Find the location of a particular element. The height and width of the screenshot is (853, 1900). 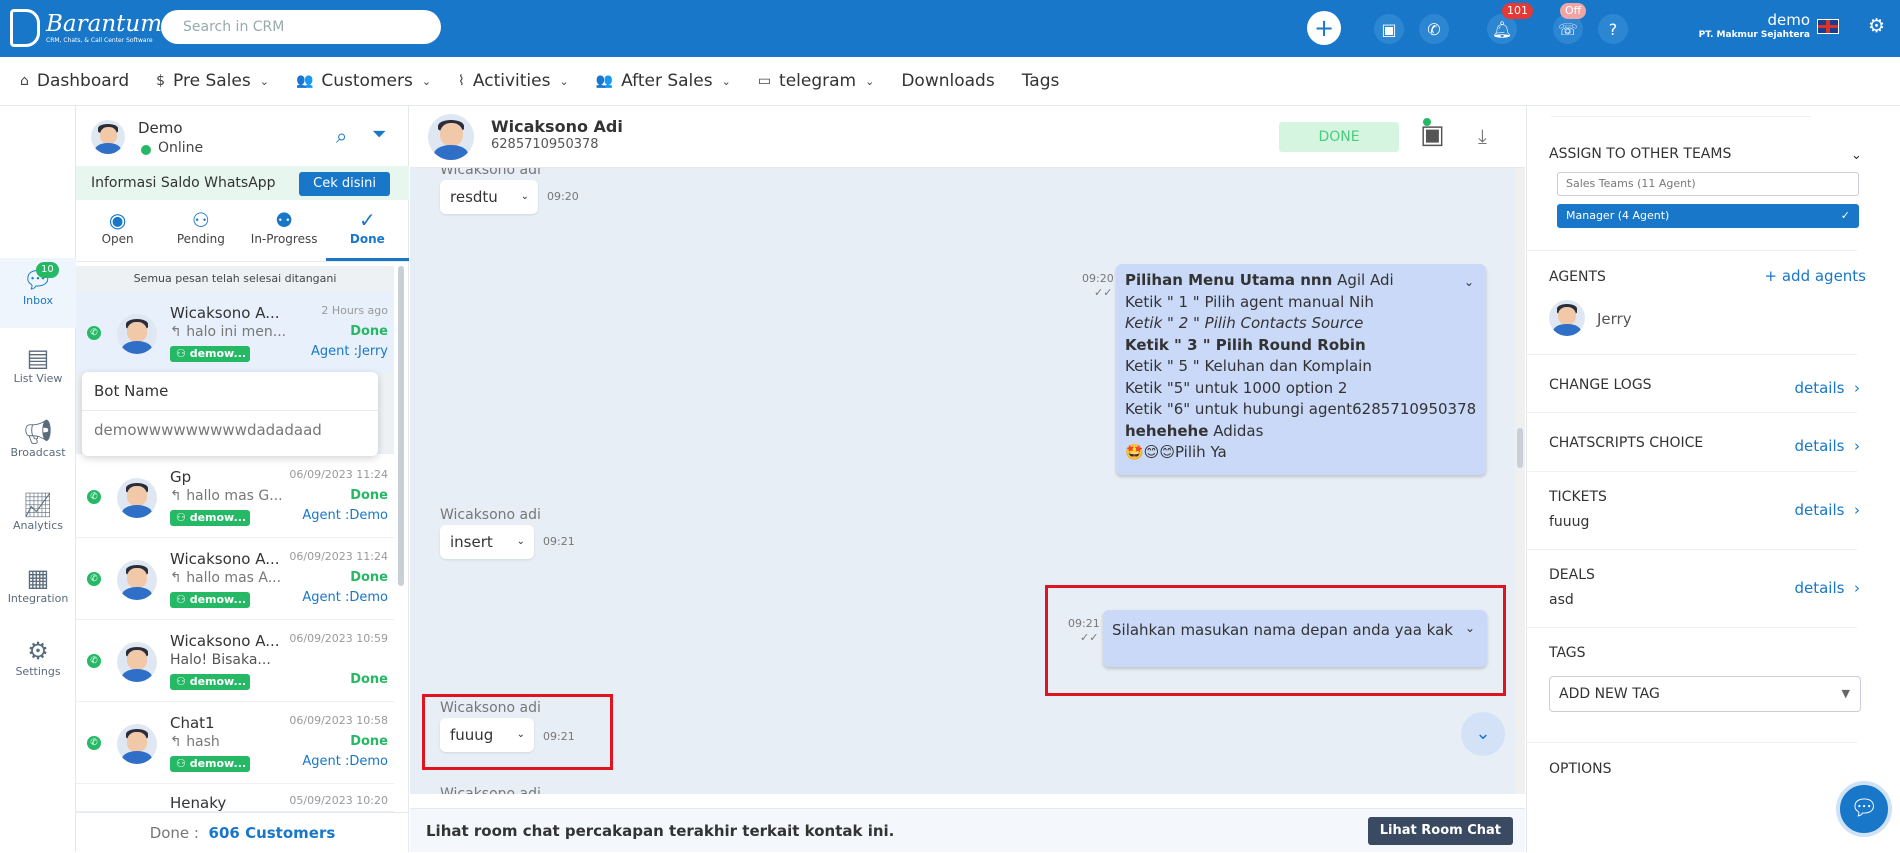

nav-pre-sales: $ Pre Sales ⌄ is located at coordinates (212, 81).